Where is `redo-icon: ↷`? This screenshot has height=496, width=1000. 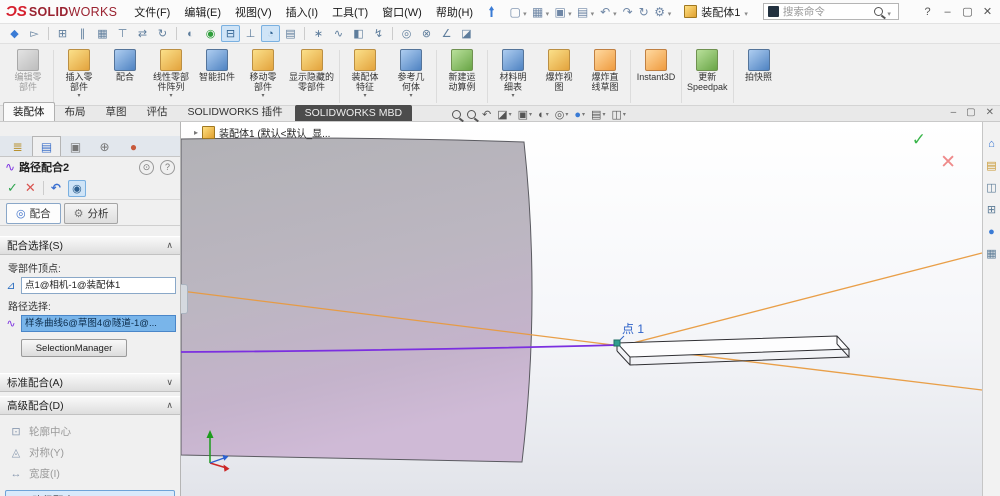
redo-icon: ↷ is located at coordinates (628, 11).